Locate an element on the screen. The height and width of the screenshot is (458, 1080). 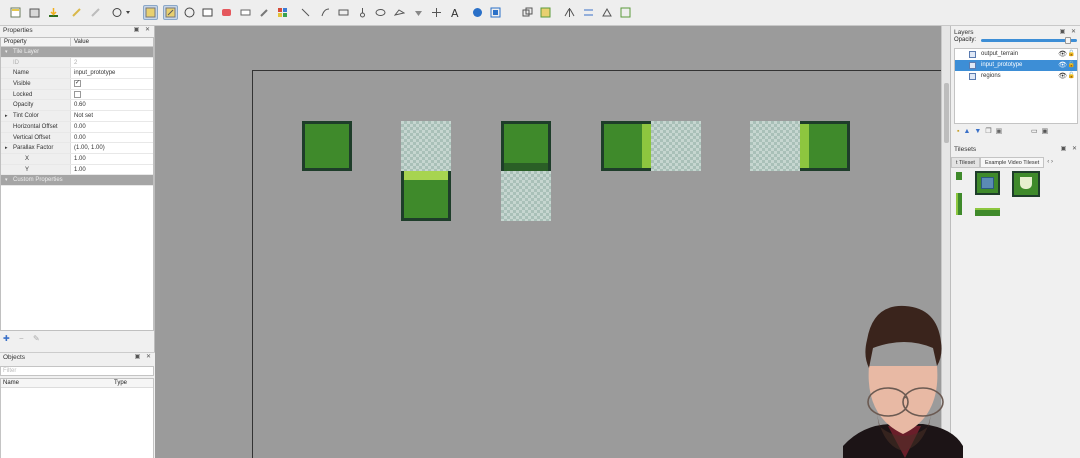
property-row: Visible ✓ is located at coordinates (77, 84).